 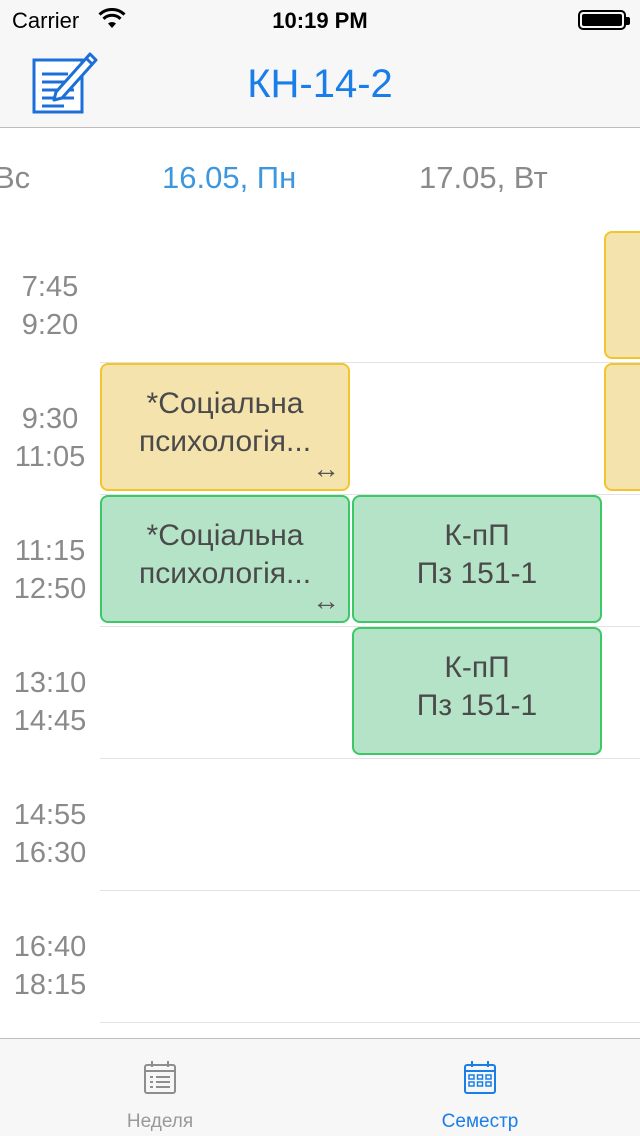 What do you see at coordinates (50, 853) in the screenshot?
I see `time-end: 16:30` at bounding box center [50, 853].